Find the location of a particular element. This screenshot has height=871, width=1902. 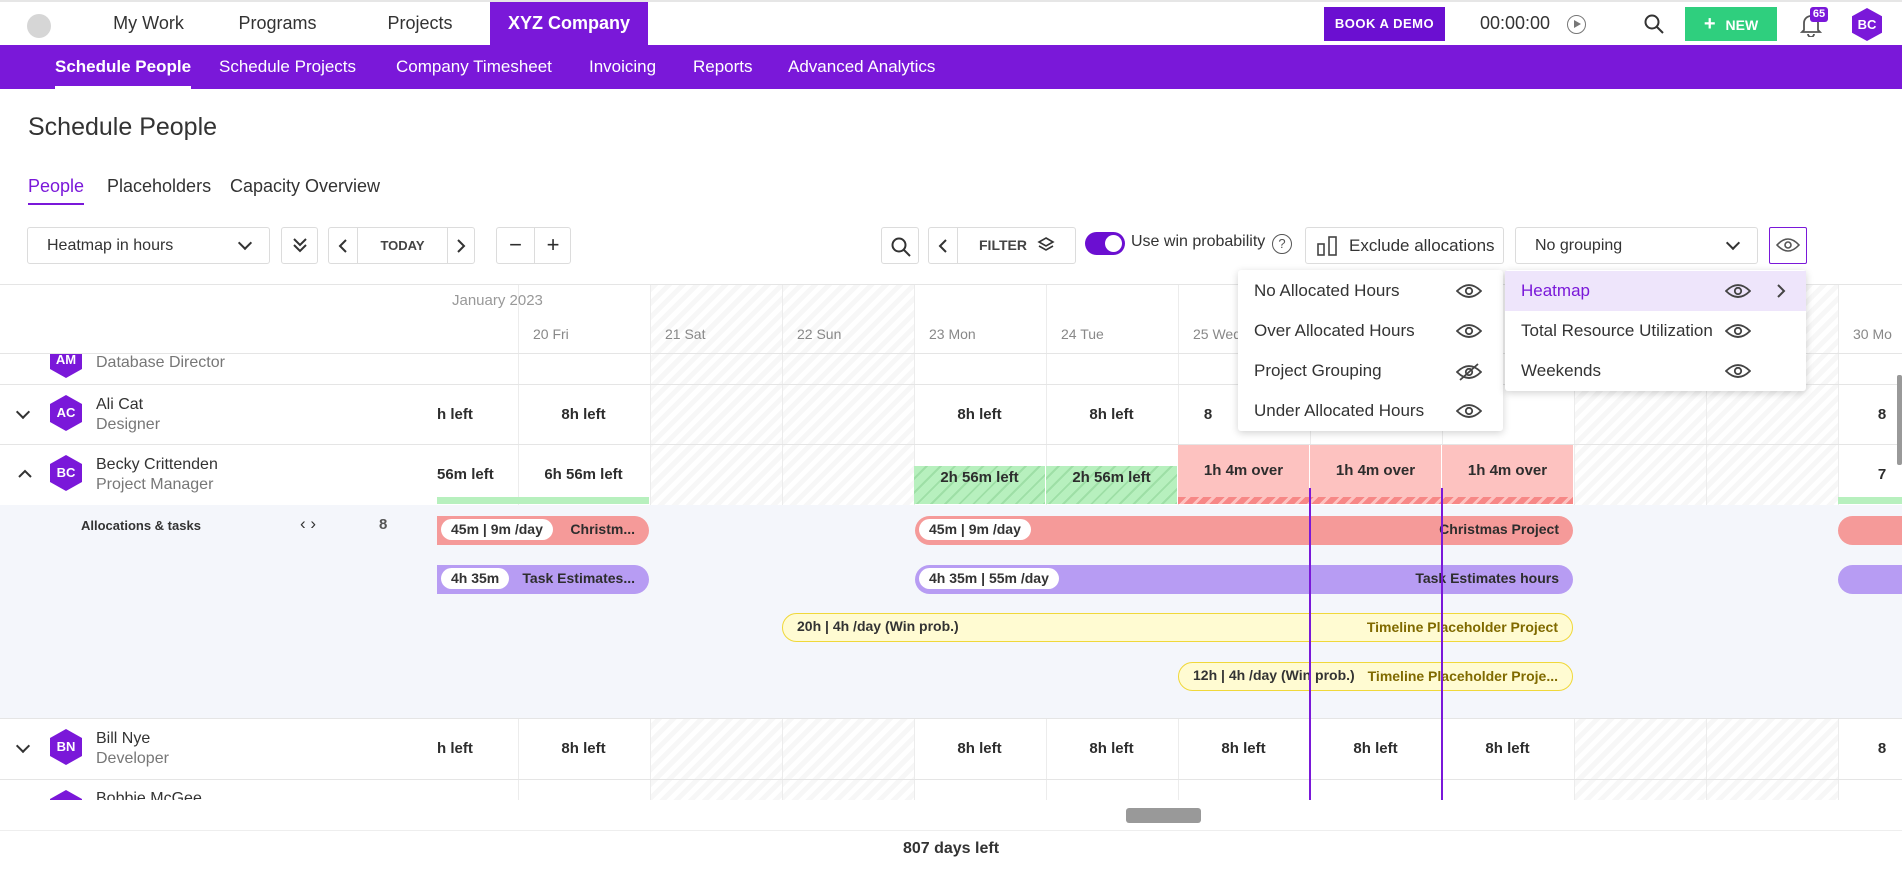

allocations-label: Allocations & tasks is located at coordinates (141, 525).